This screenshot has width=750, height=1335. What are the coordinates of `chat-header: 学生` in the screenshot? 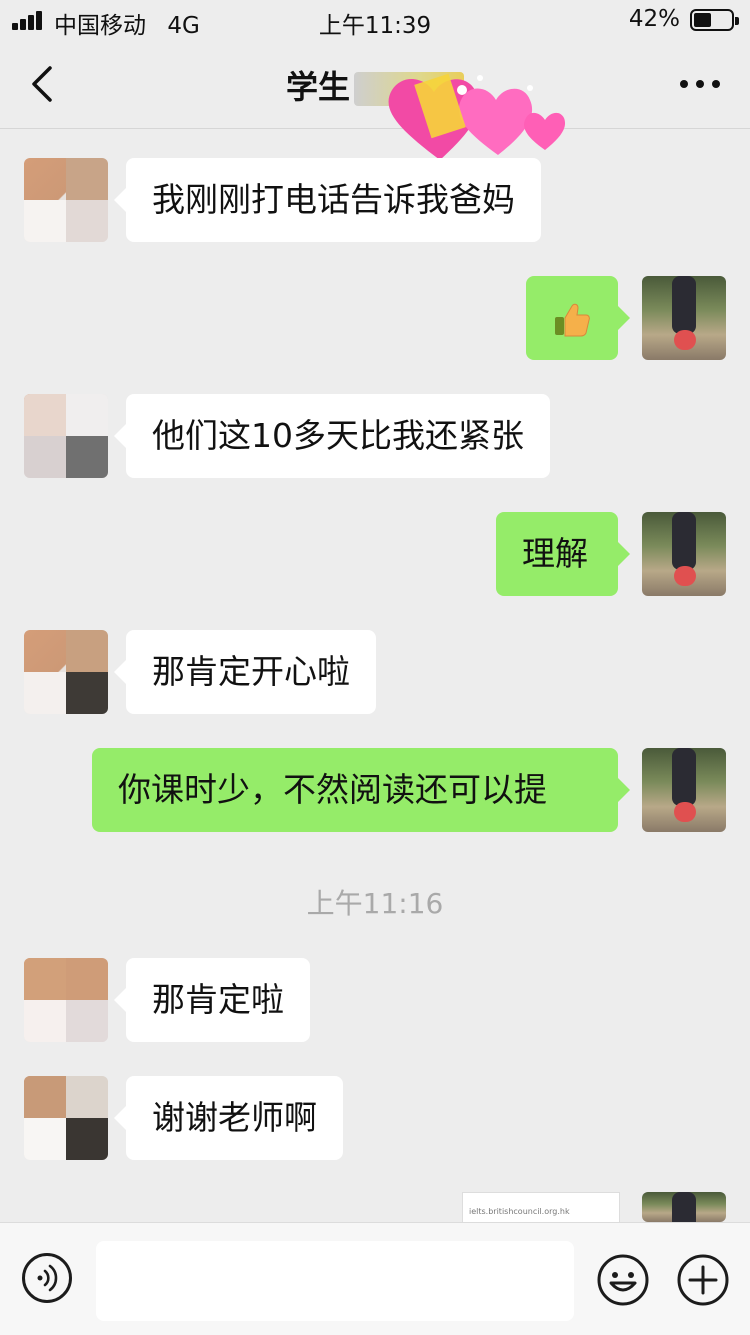 It's located at (375, 84).